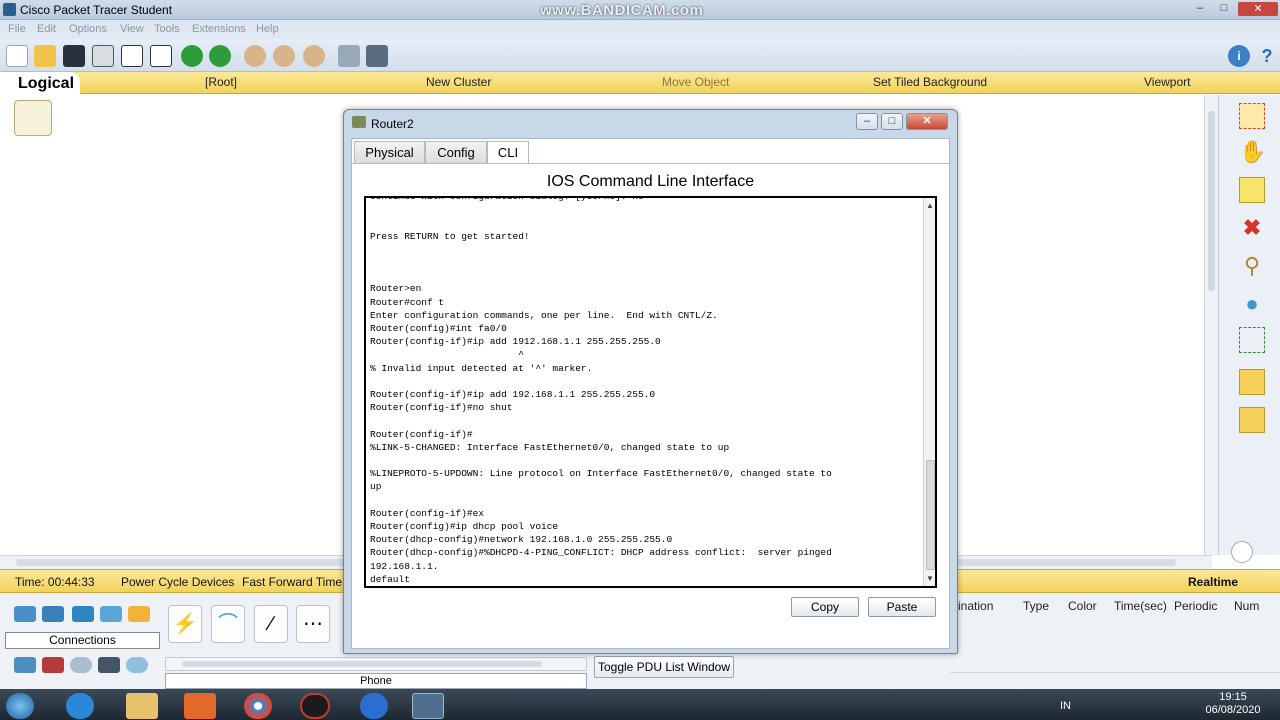 The height and width of the screenshot is (720, 1280). I want to click on realtime-mode-label: Realtime, so click(1213, 582).